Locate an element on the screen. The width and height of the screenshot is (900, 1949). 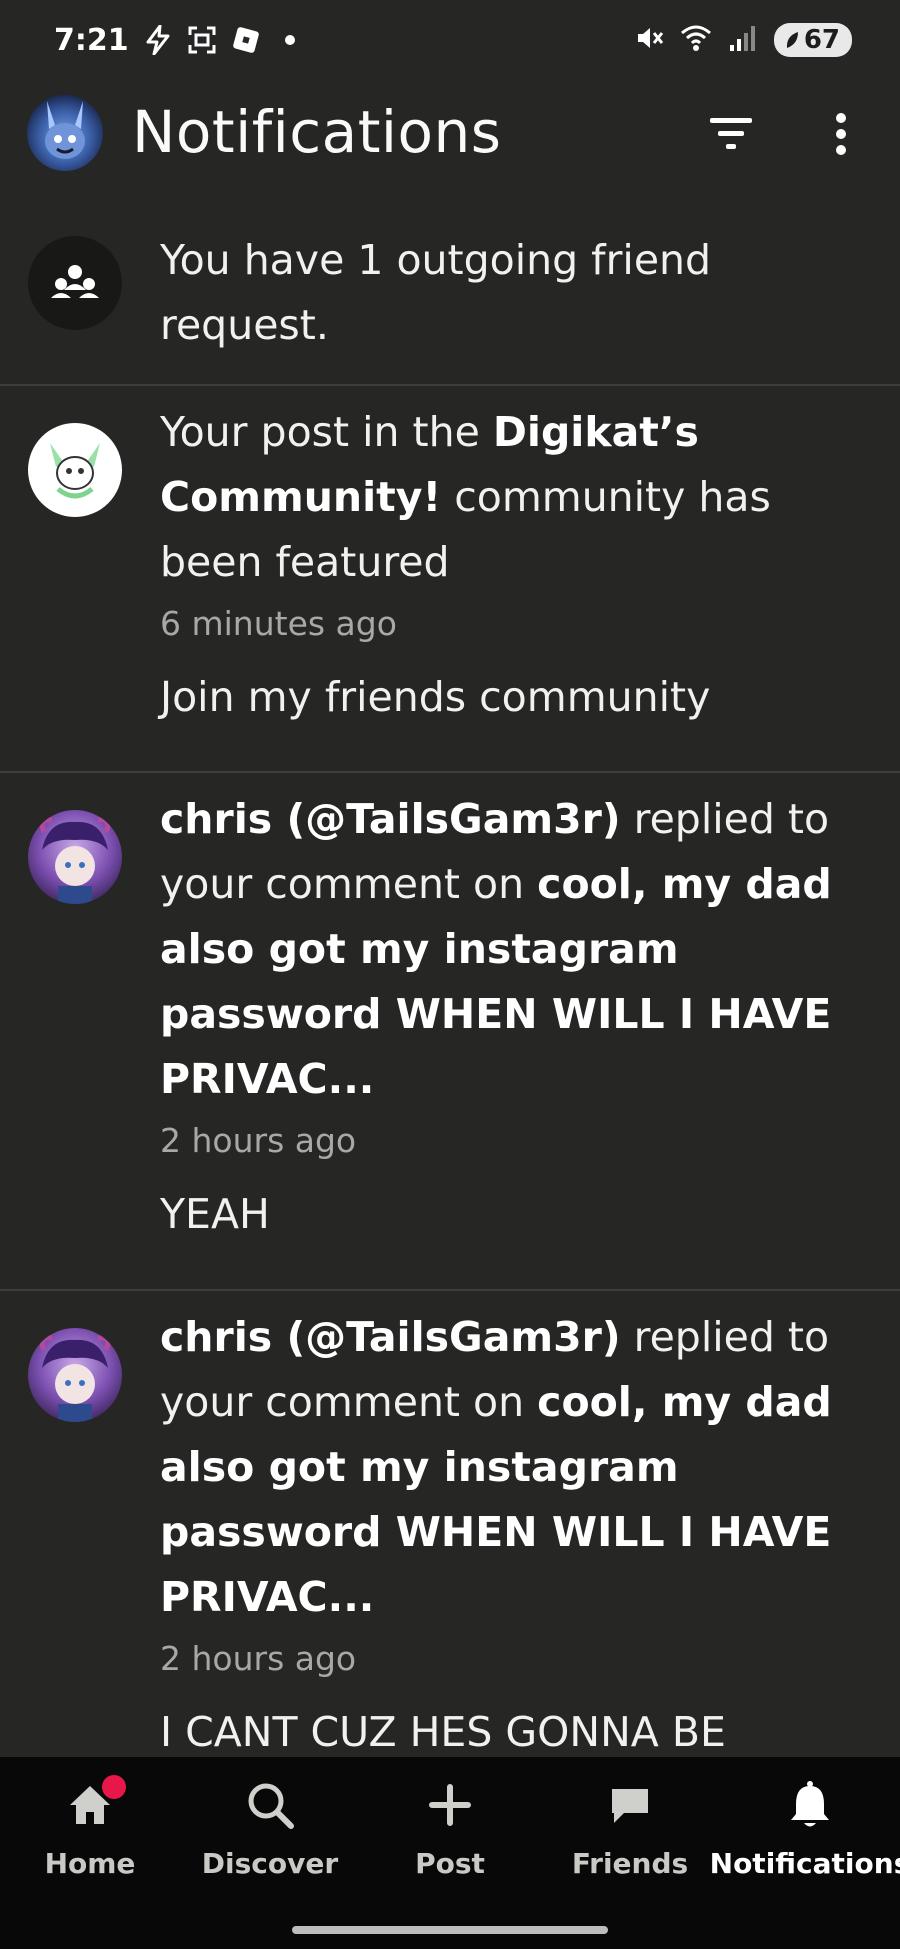
chat-icon is located at coordinates (630, 1805).